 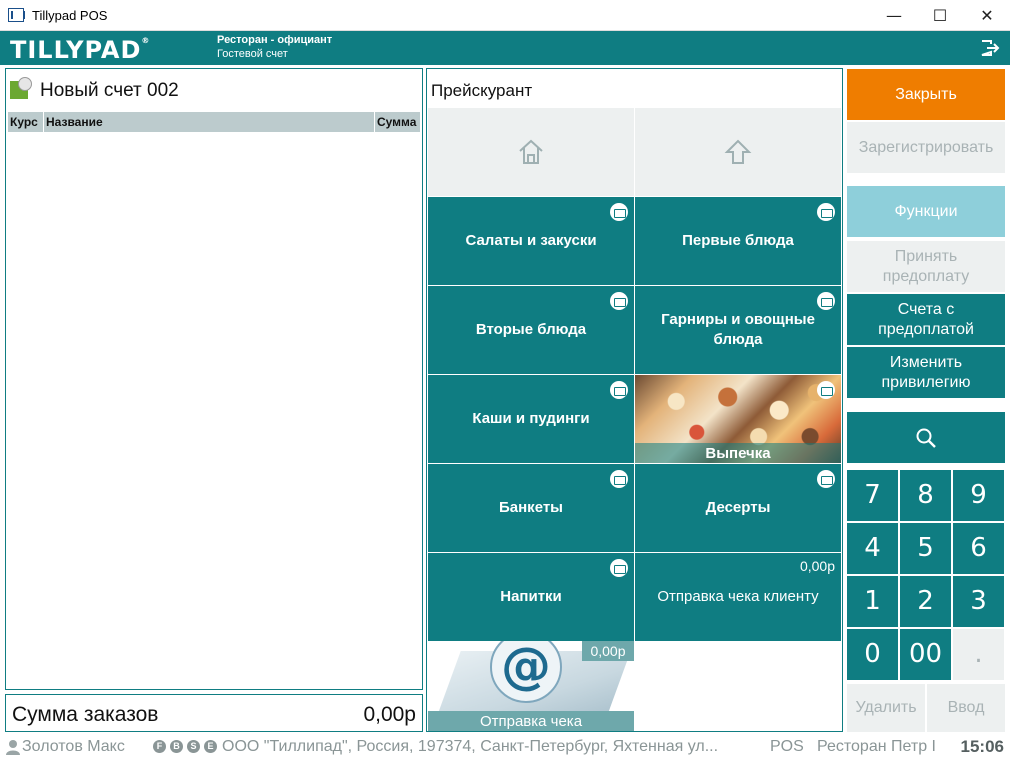 What do you see at coordinates (872, 548) in the screenshot?
I see `key-4: 4` at bounding box center [872, 548].